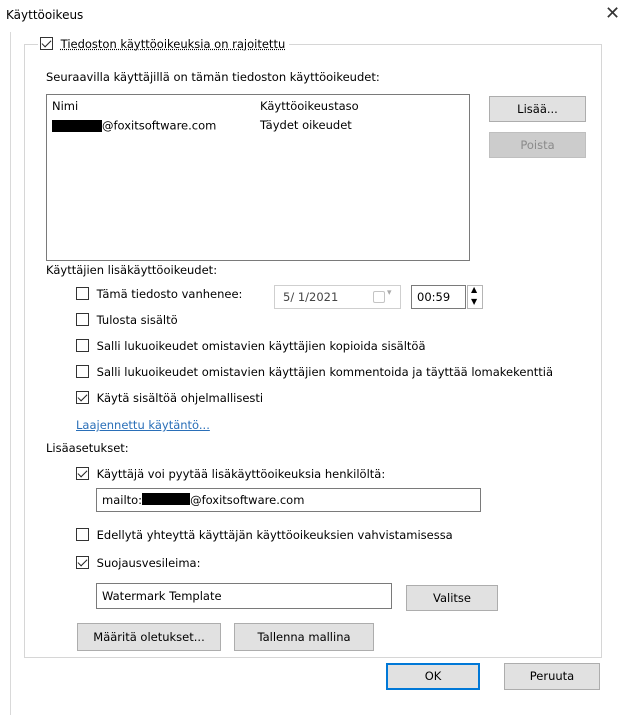 Image resolution: width=625 pixels, height=715 pixels. I want to click on save-template-button: Tallenna mallina, so click(304, 637).